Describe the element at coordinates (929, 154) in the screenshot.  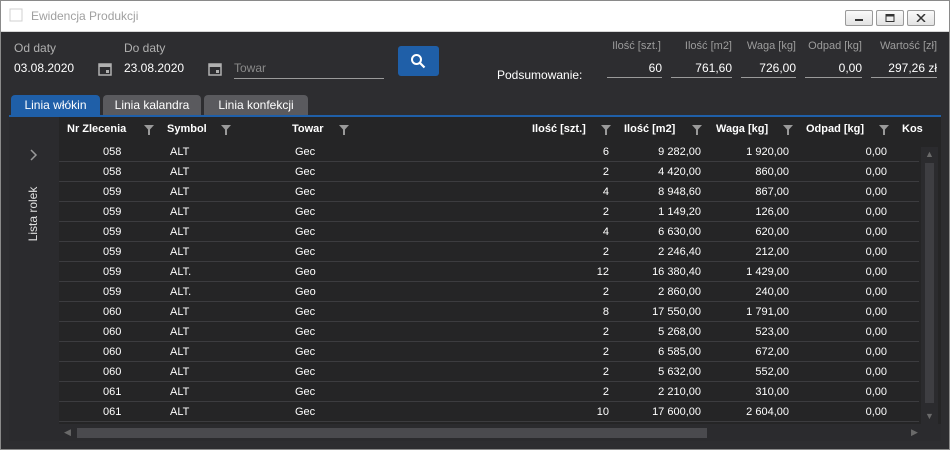
I see `scroll-up-icon: ▲` at that location.